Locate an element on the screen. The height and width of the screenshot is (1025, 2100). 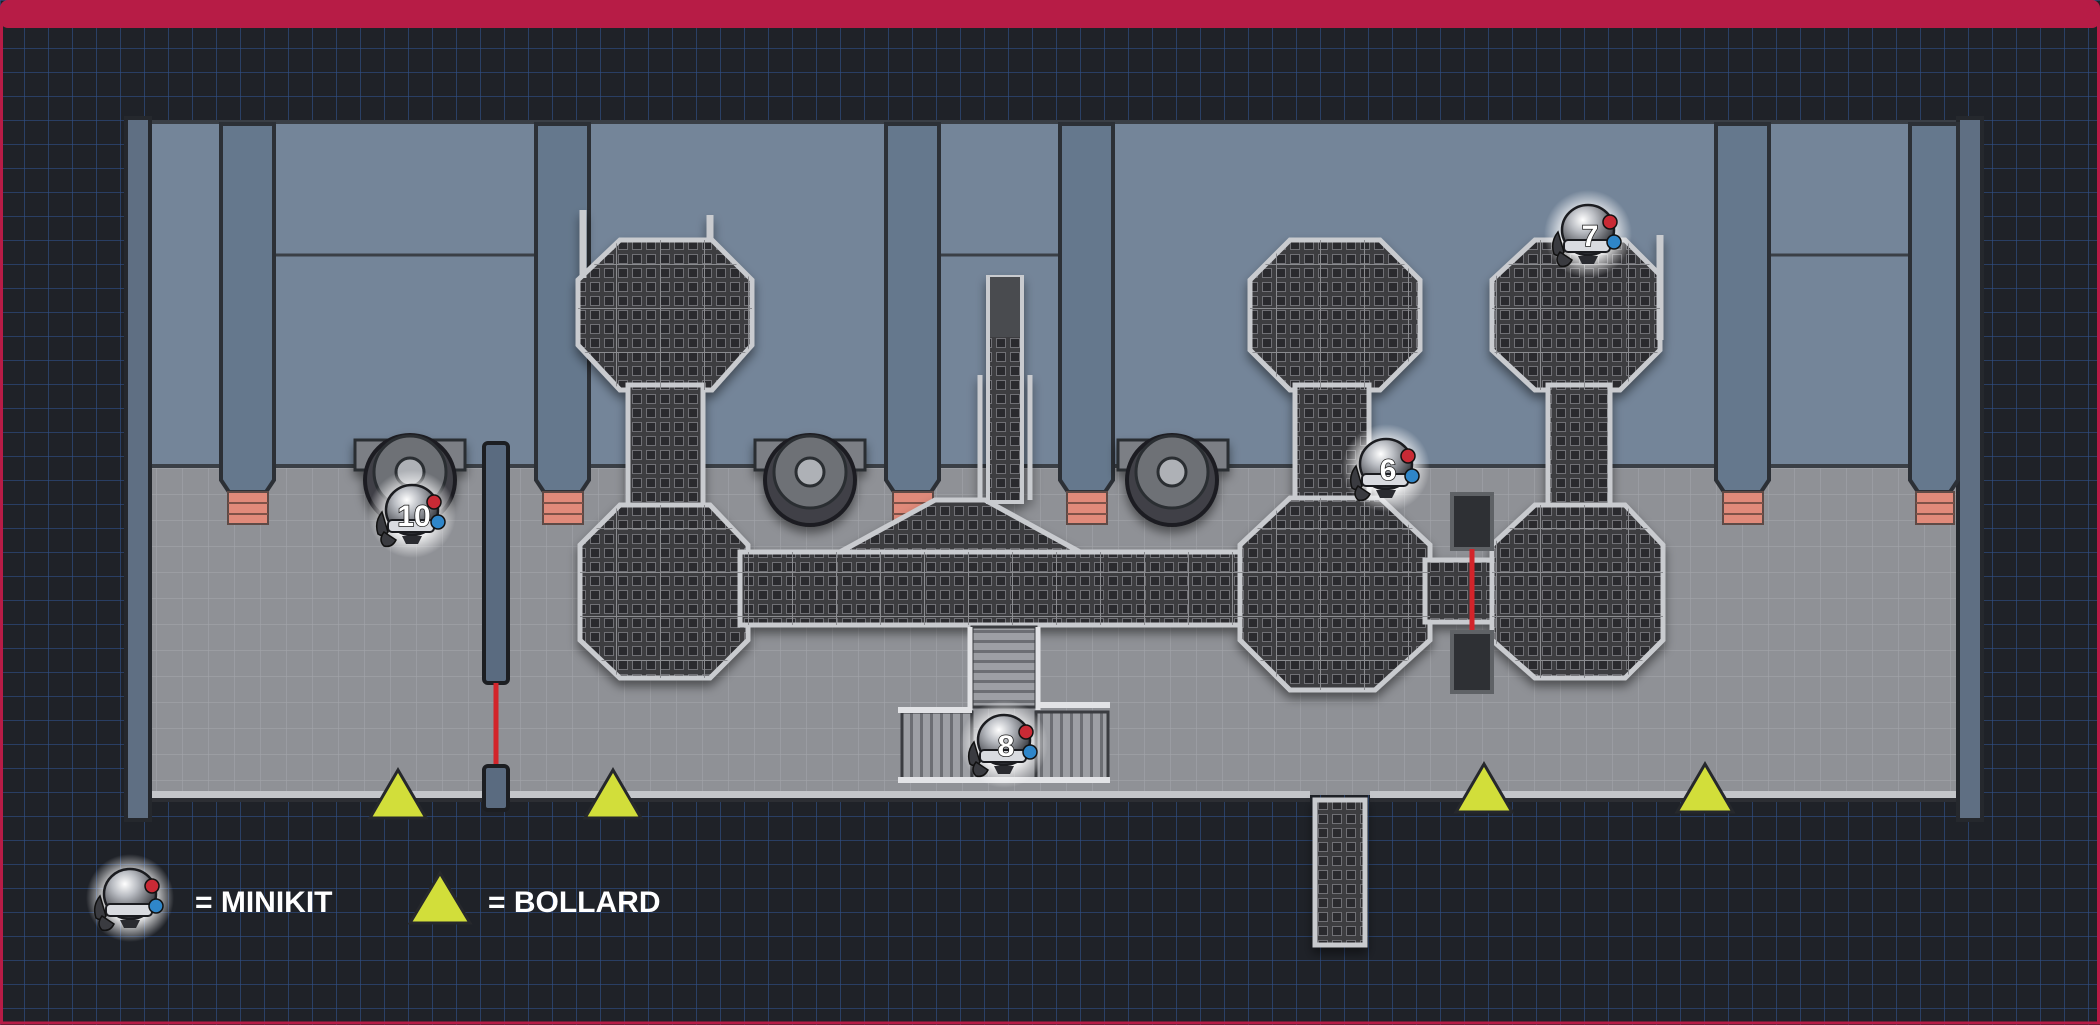
minikit-number: 7 is located at coordinates (1590, 236).